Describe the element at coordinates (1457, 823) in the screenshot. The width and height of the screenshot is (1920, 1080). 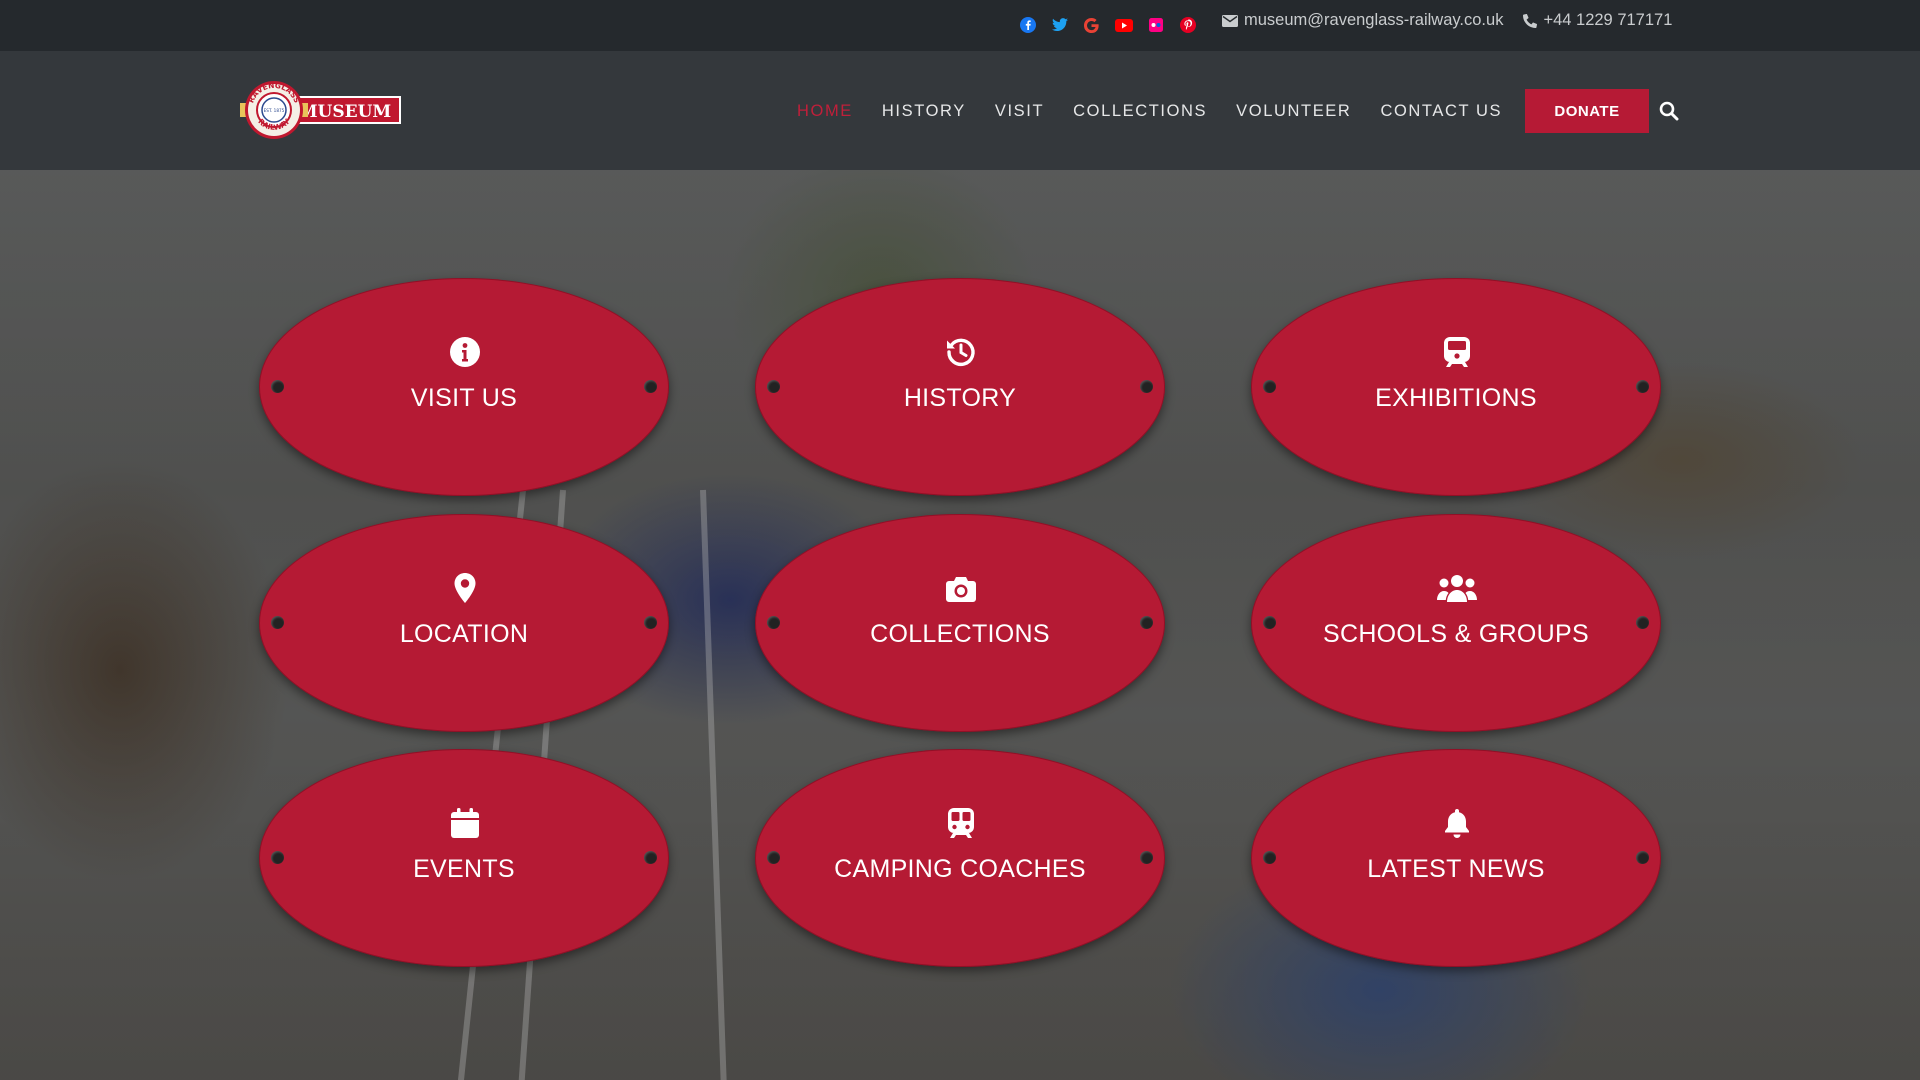
I see `bell-icon` at that location.